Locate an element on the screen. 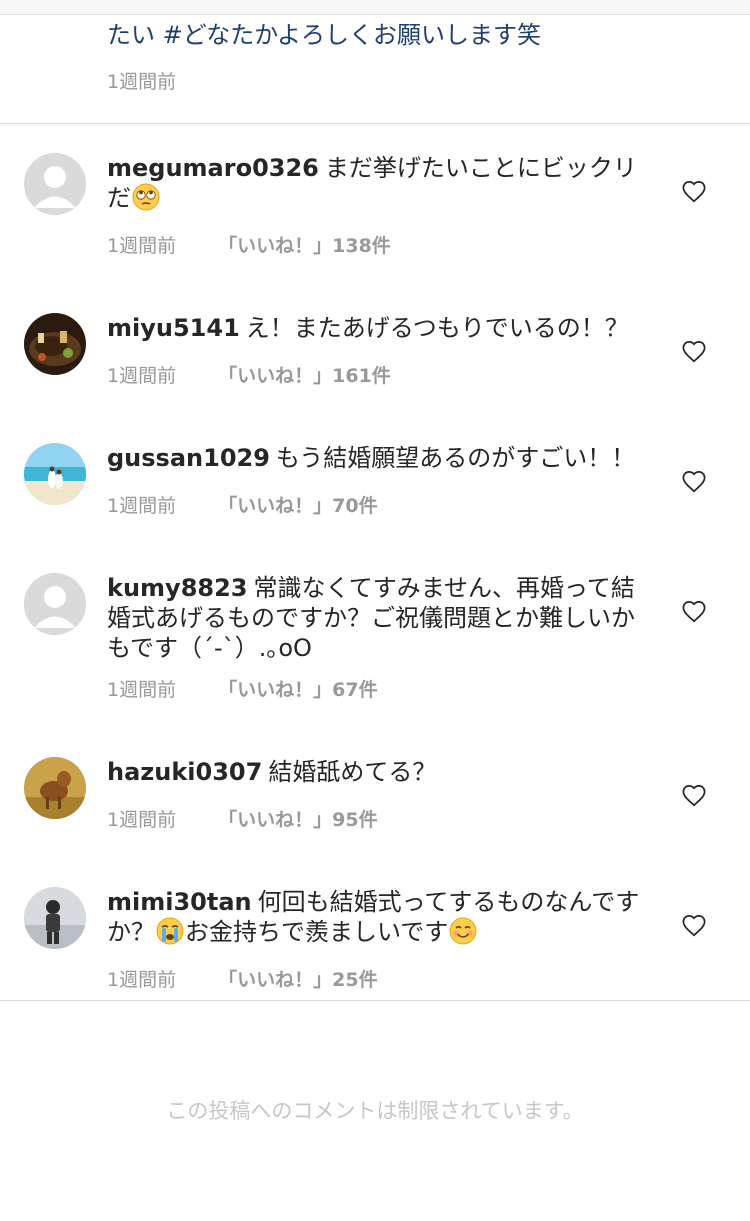  comment-likes: 「いいね！」70件 is located at coordinates (297, 506).